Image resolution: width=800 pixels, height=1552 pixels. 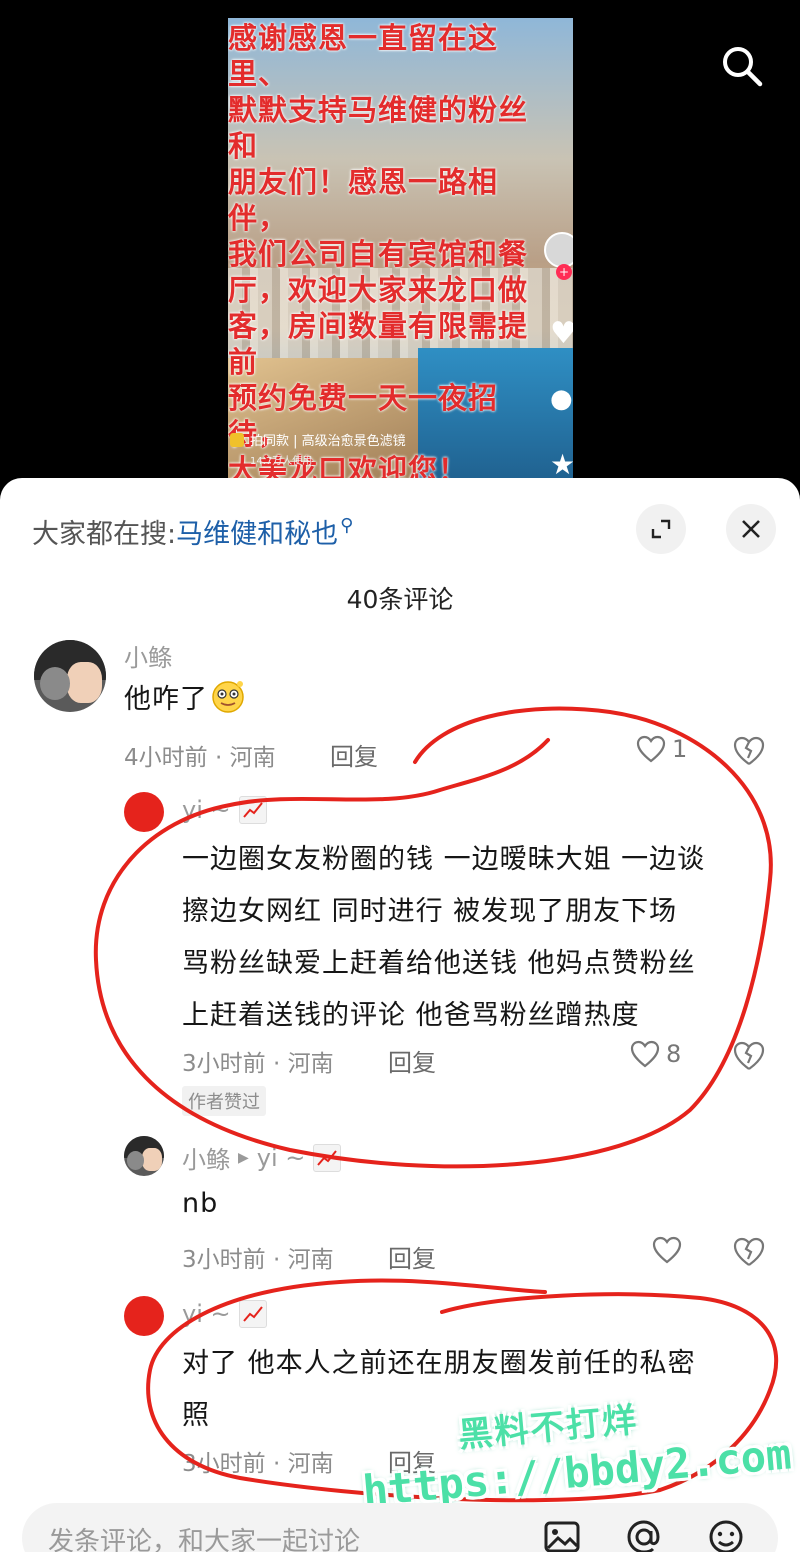 I want to click on comment-line: 对了 他本人之前还在朋友圈发前任的私密, so click(x=439, y=1363).